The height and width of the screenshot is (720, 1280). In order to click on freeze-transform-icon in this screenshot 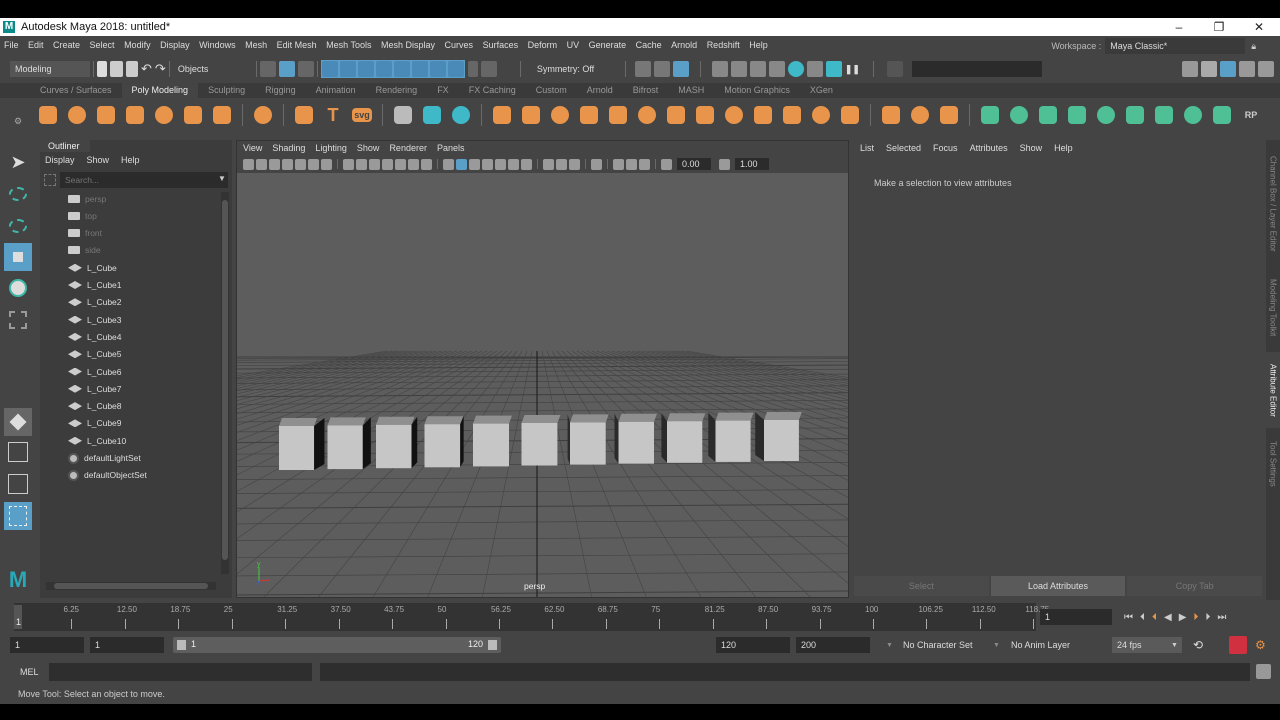, I will do `click(461, 115)`.